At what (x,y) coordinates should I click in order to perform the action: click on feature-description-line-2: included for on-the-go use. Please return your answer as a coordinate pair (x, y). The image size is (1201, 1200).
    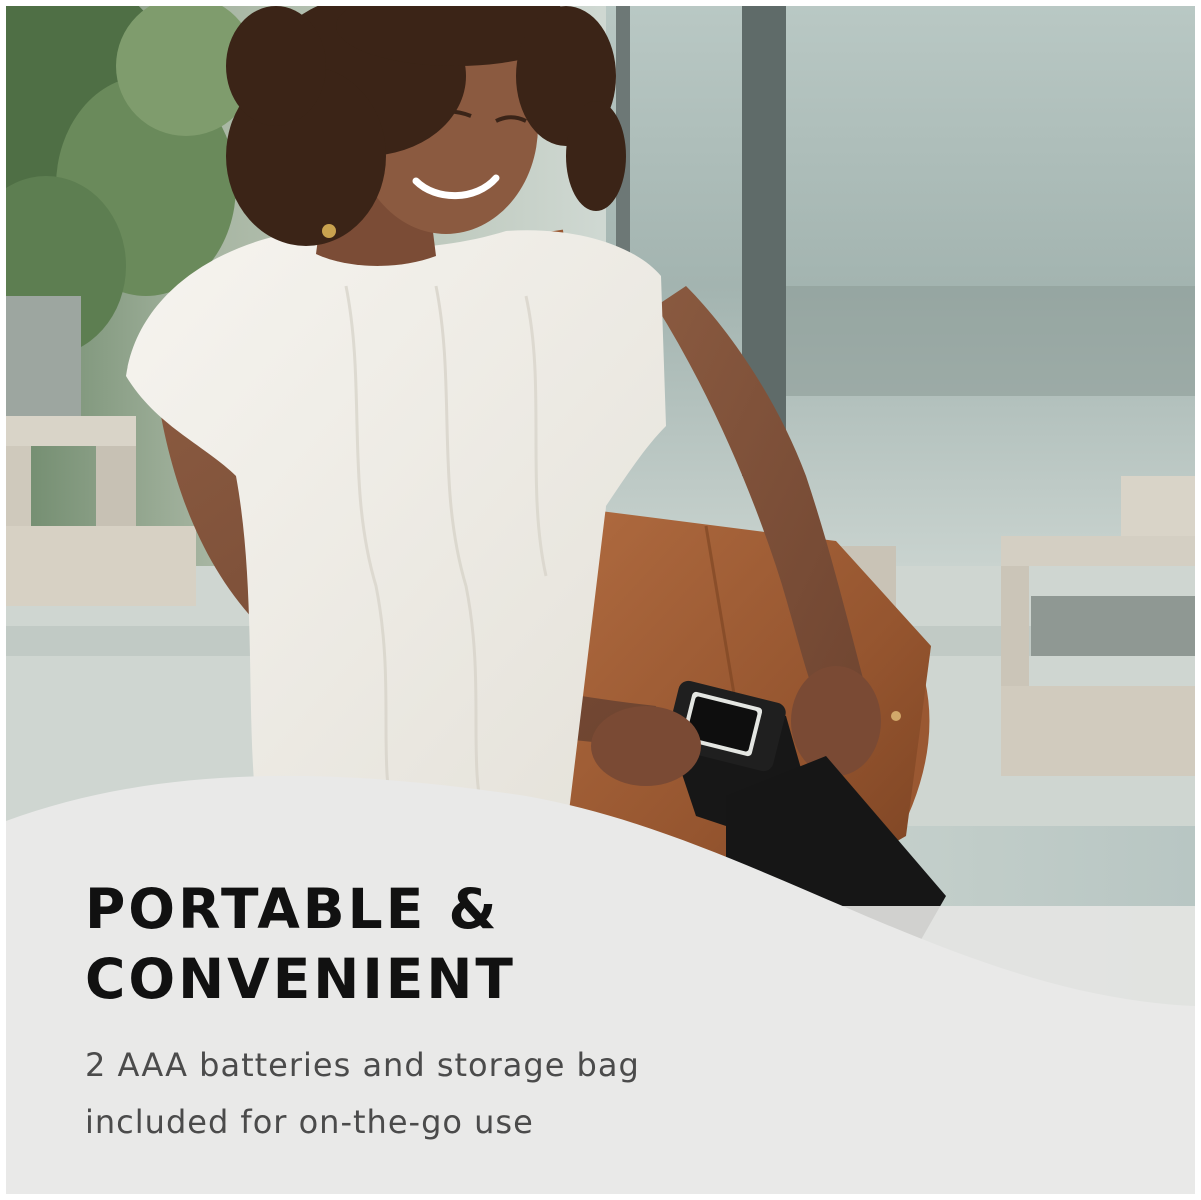
    Looking at the image, I should click on (309, 1122).